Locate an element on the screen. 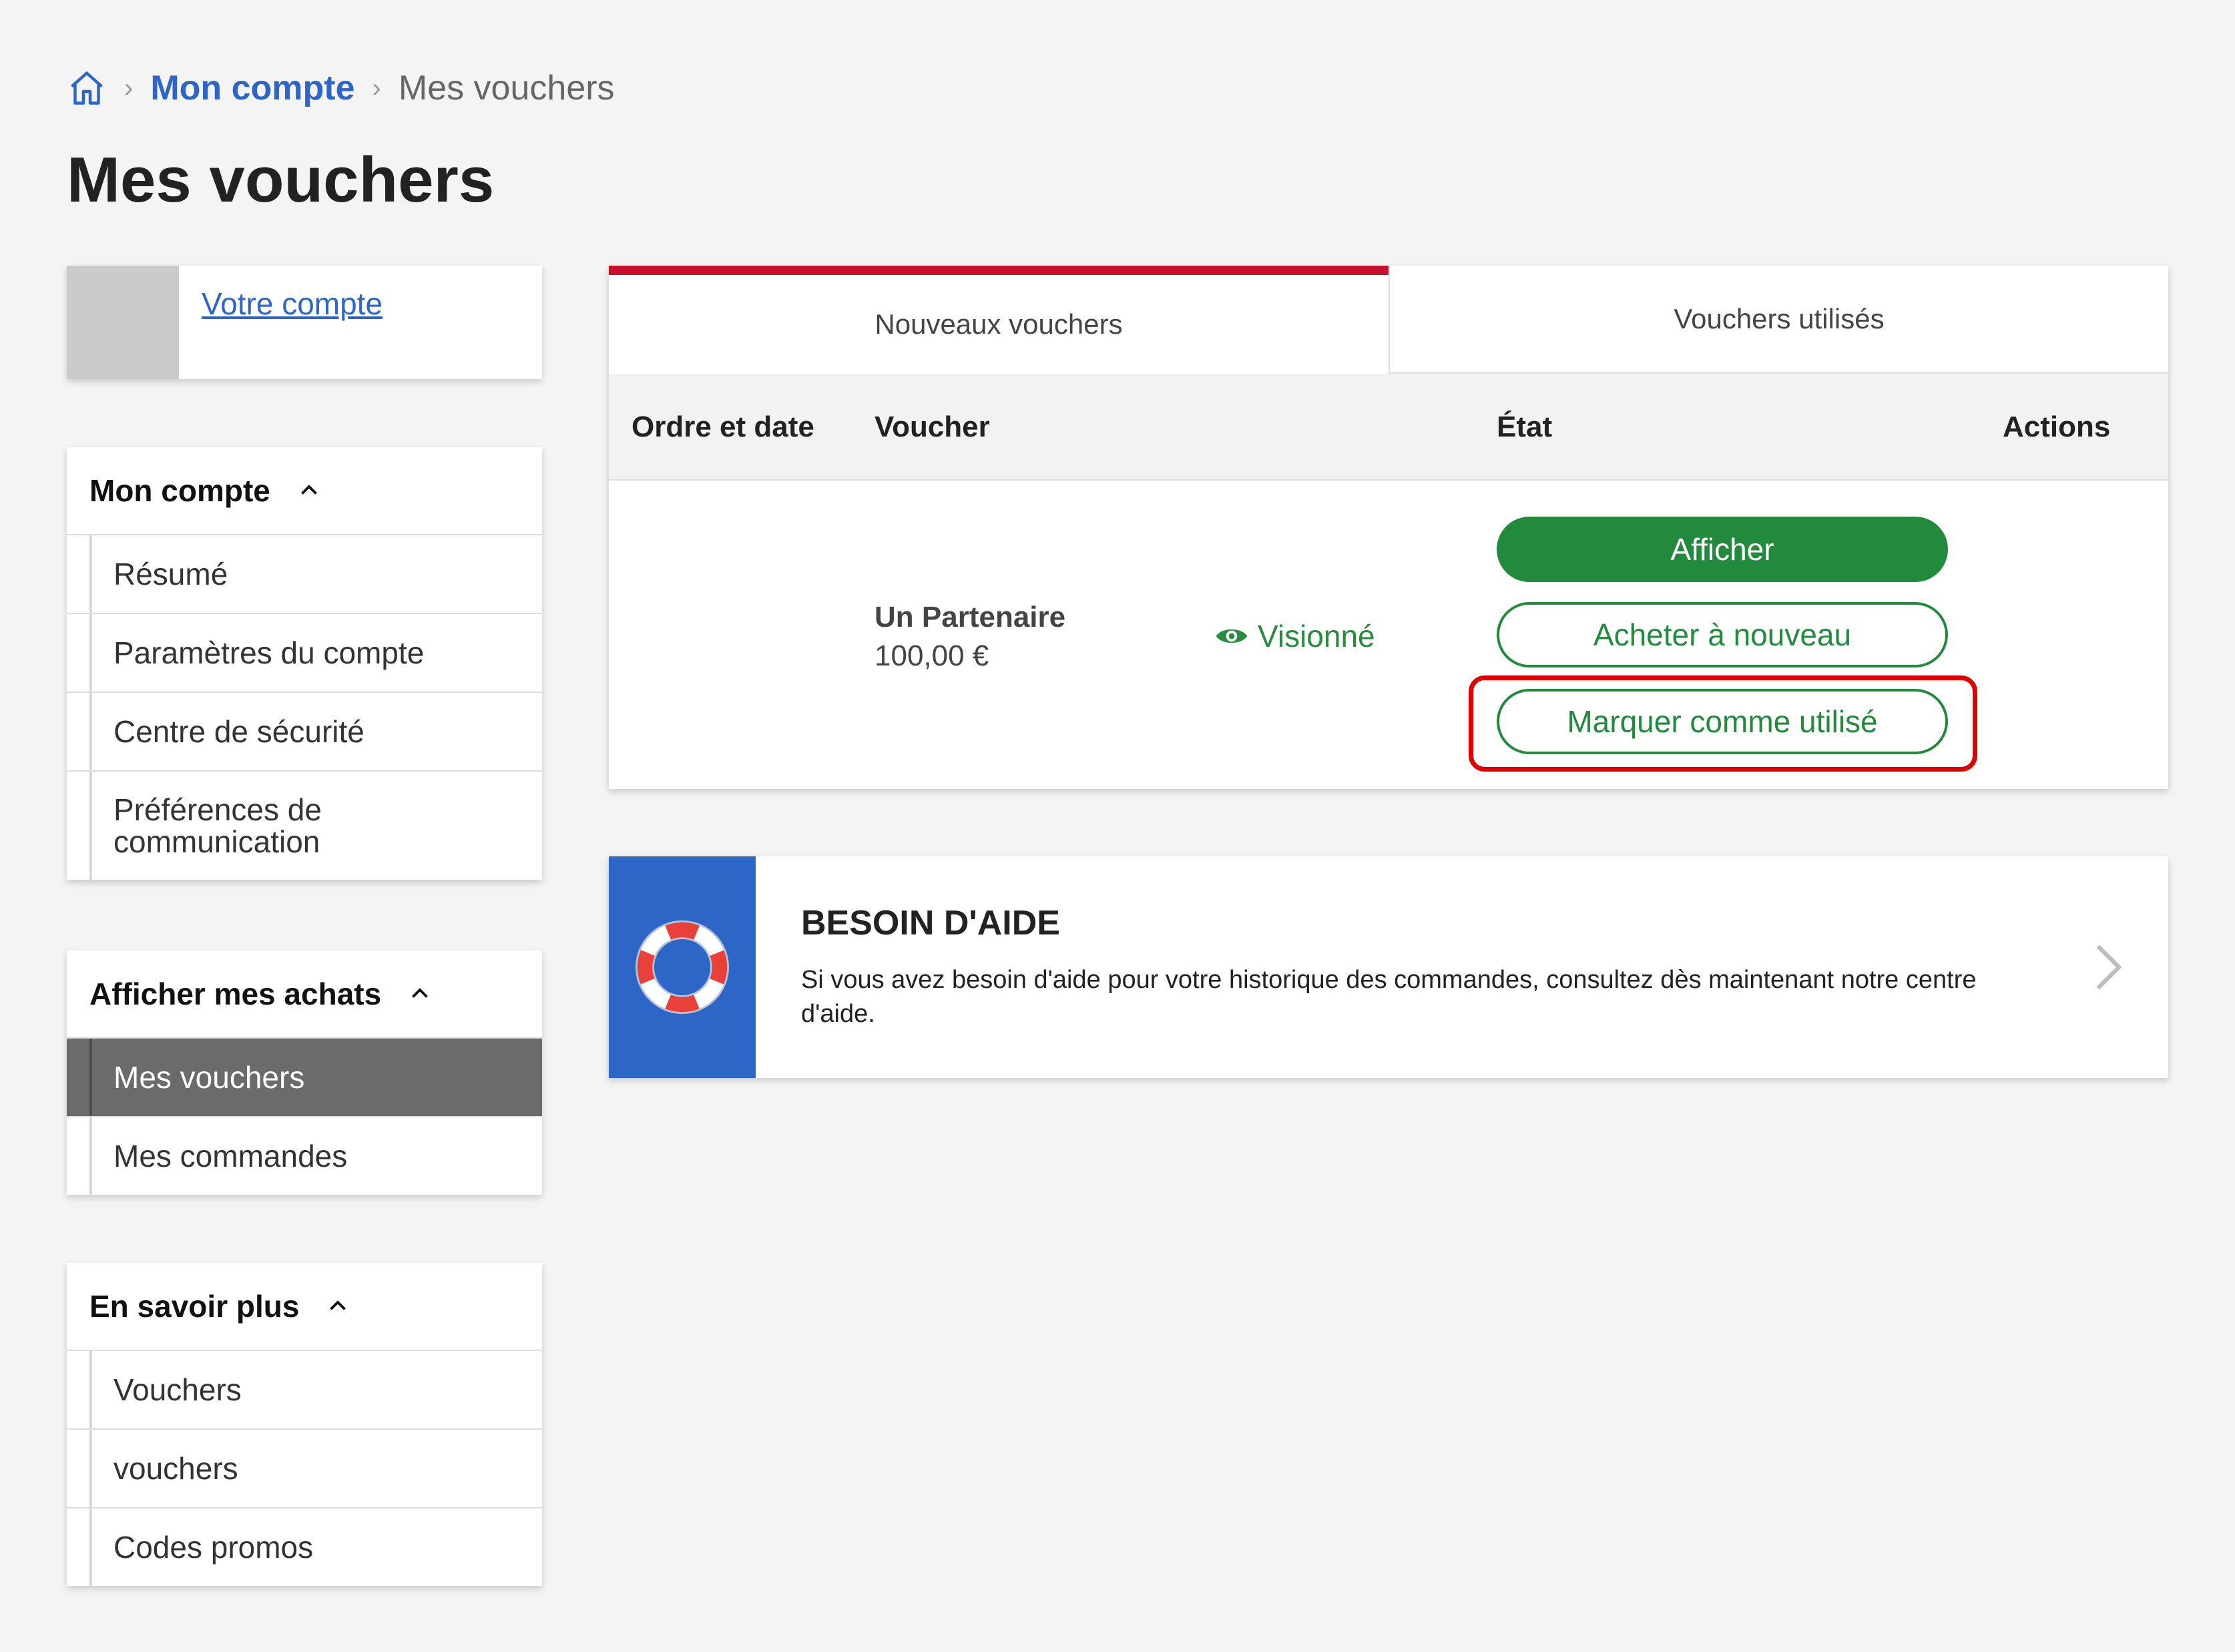  menu-header-label: En savoir plus is located at coordinates (194, 1306).